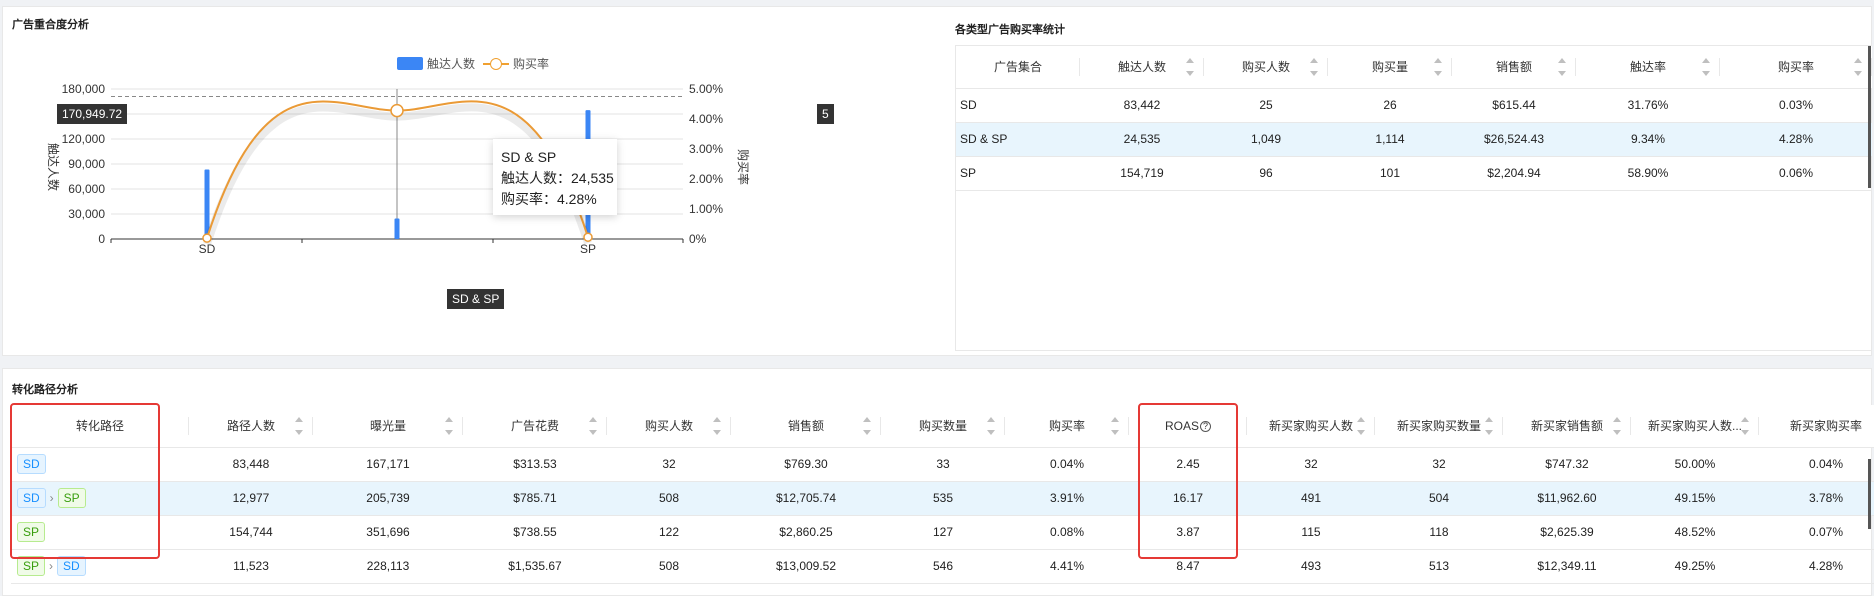 This screenshot has width=1874, height=596. Describe the element at coordinates (397, 228) in the screenshot. I see `bar-sd-sp` at that location.